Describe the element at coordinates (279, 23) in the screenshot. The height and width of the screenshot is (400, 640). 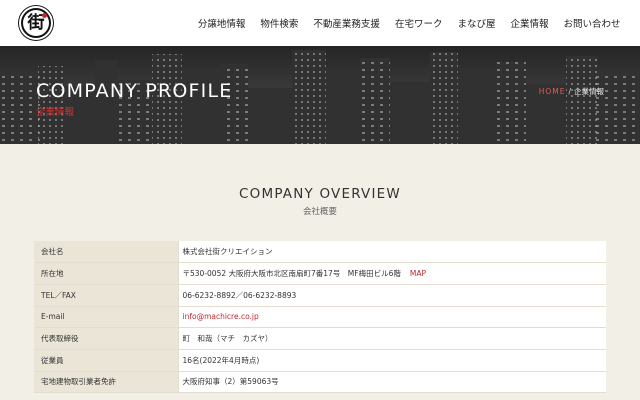
I see `nav-item-property-search: 物件検索` at that location.